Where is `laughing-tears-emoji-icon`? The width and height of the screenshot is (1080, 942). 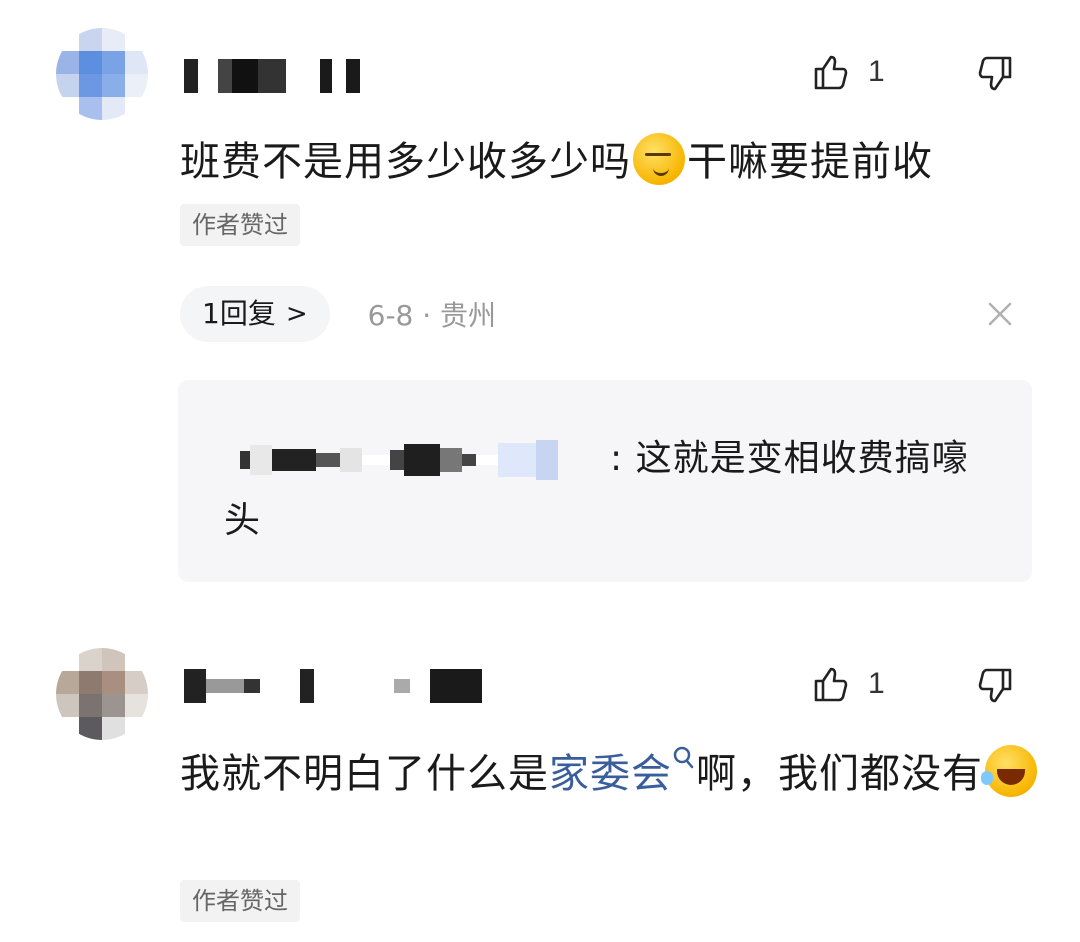
laughing-tears-emoji-icon is located at coordinates (1009, 771).